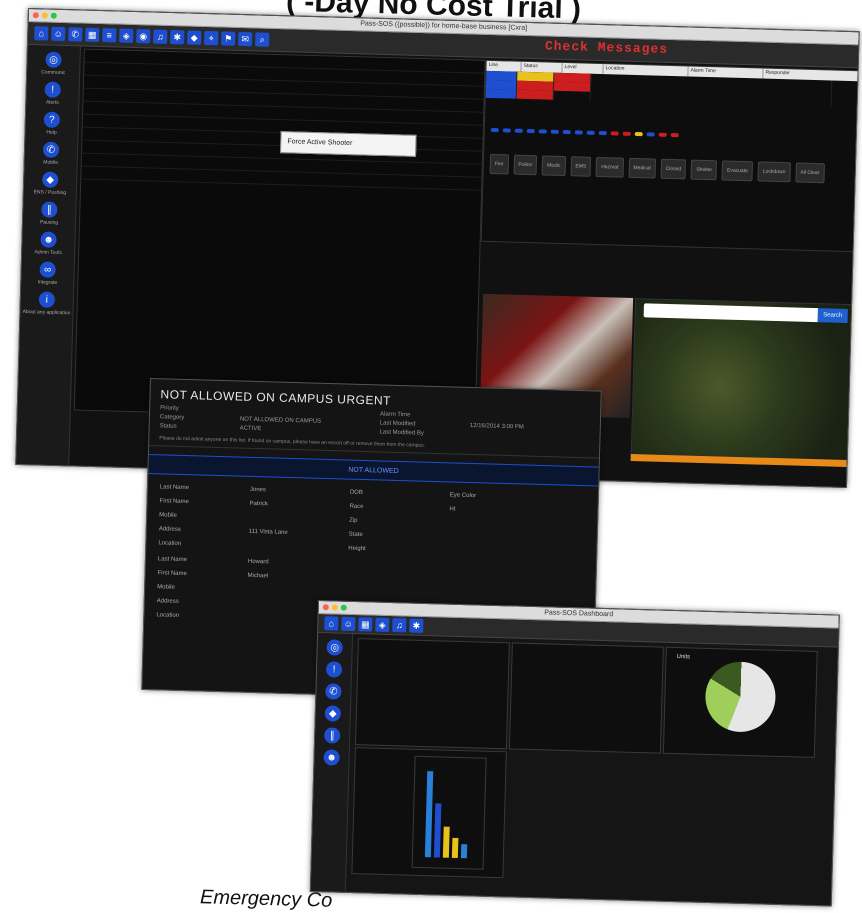 The height and width of the screenshot is (913, 862). I want to click on field-label: Race, so click(356, 507).